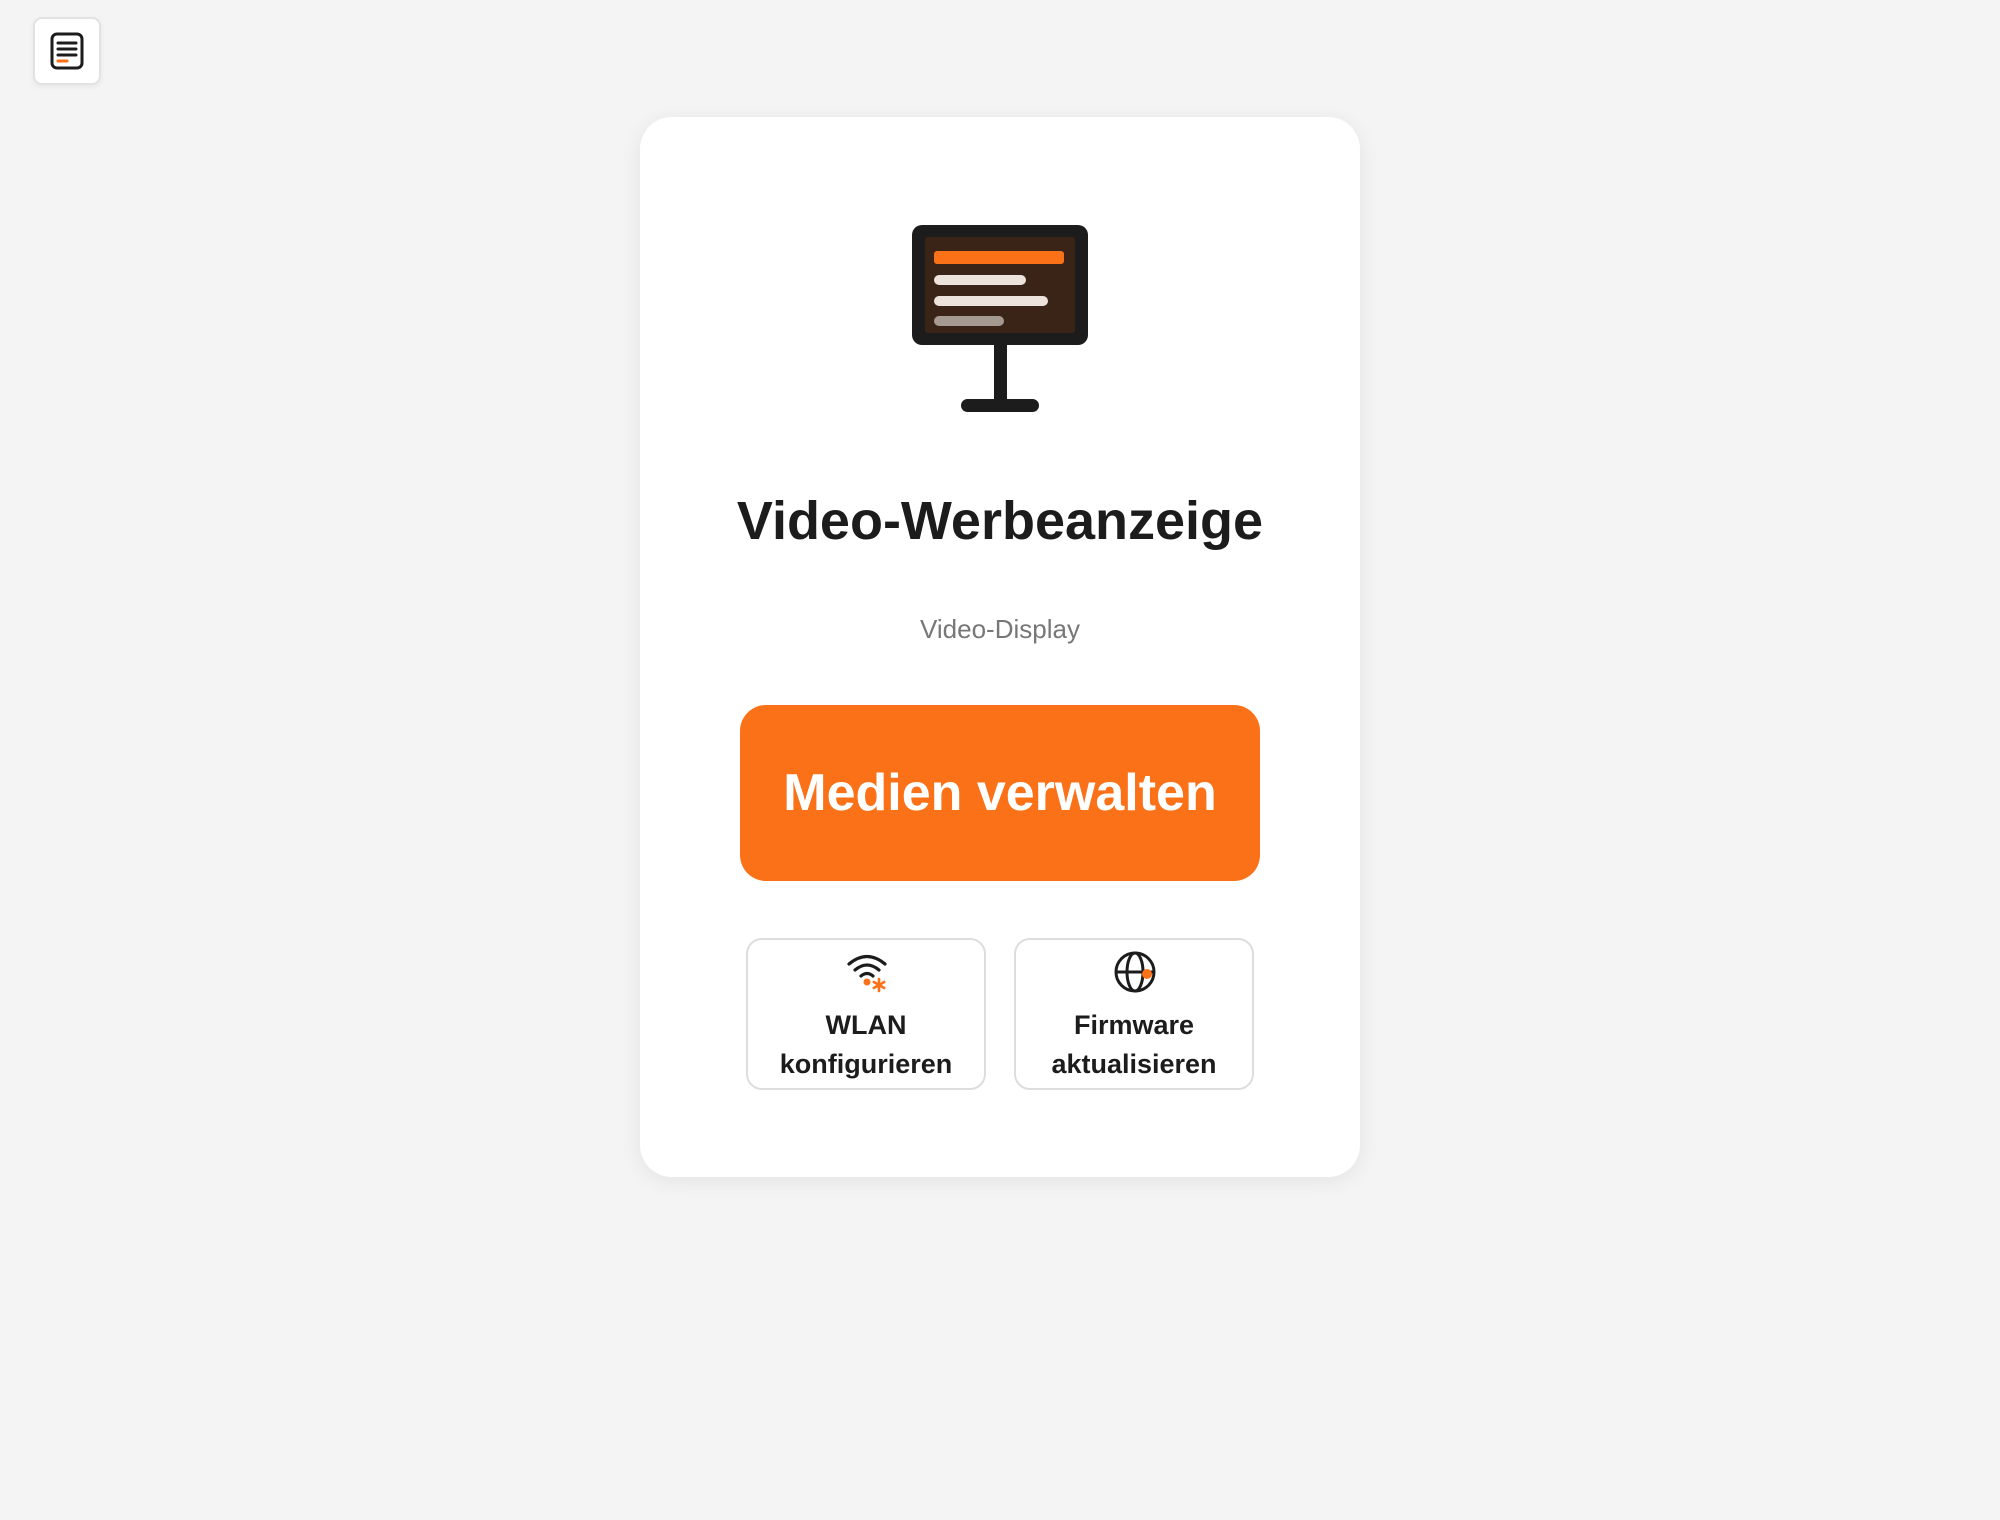  What do you see at coordinates (1135, 972) in the screenshot?
I see `globe-update-icon` at bounding box center [1135, 972].